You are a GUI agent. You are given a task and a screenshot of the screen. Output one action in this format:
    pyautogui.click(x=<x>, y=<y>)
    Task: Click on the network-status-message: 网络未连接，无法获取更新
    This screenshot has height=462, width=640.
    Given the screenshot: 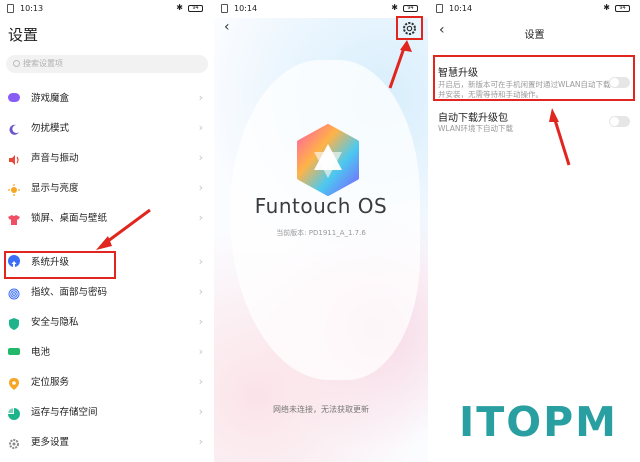 What is the action you would take?
    pyautogui.click(x=321, y=409)
    